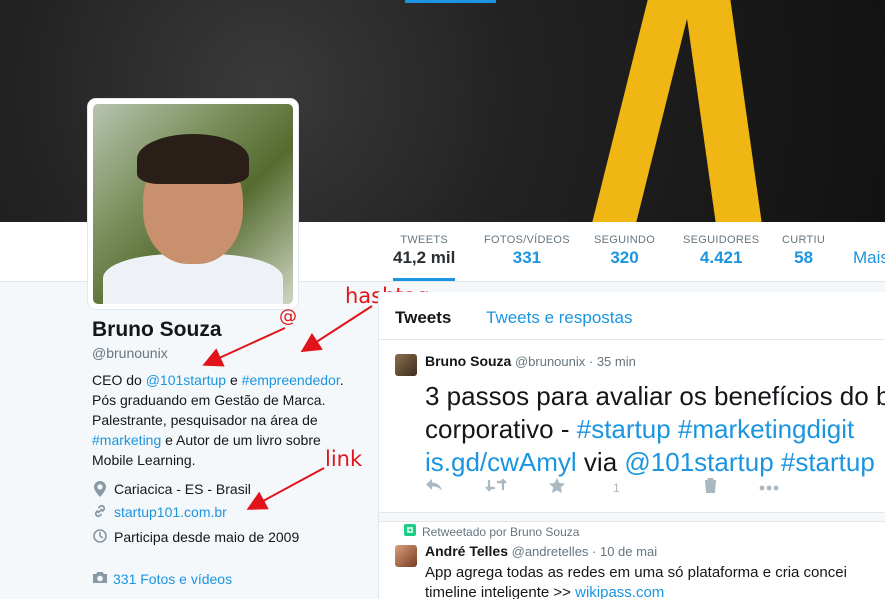 The height and width of the screenshot is (599, 885). Describe the element at coordinates (749, 462) in the screenshot. I see `tweet-mention-link: @101startup #startup` at that location.